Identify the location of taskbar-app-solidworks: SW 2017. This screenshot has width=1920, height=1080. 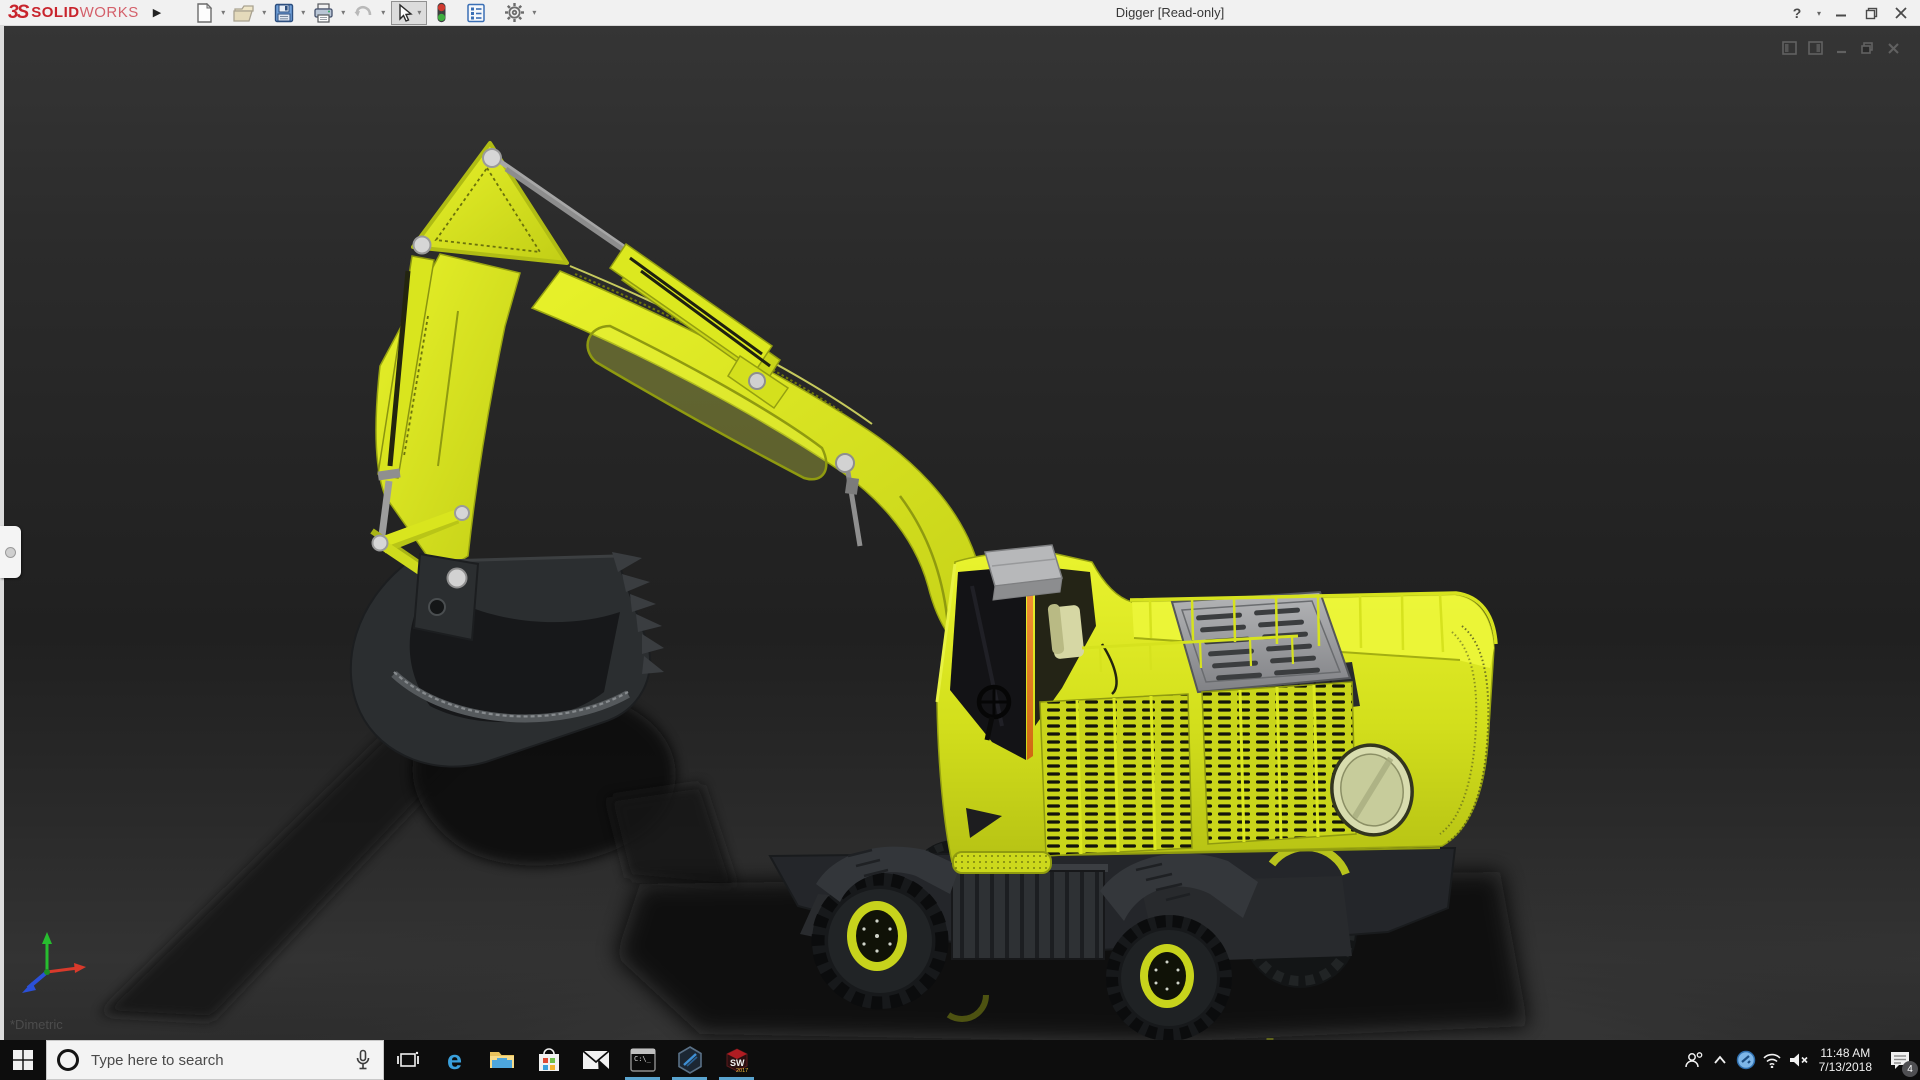
(736, 1060).